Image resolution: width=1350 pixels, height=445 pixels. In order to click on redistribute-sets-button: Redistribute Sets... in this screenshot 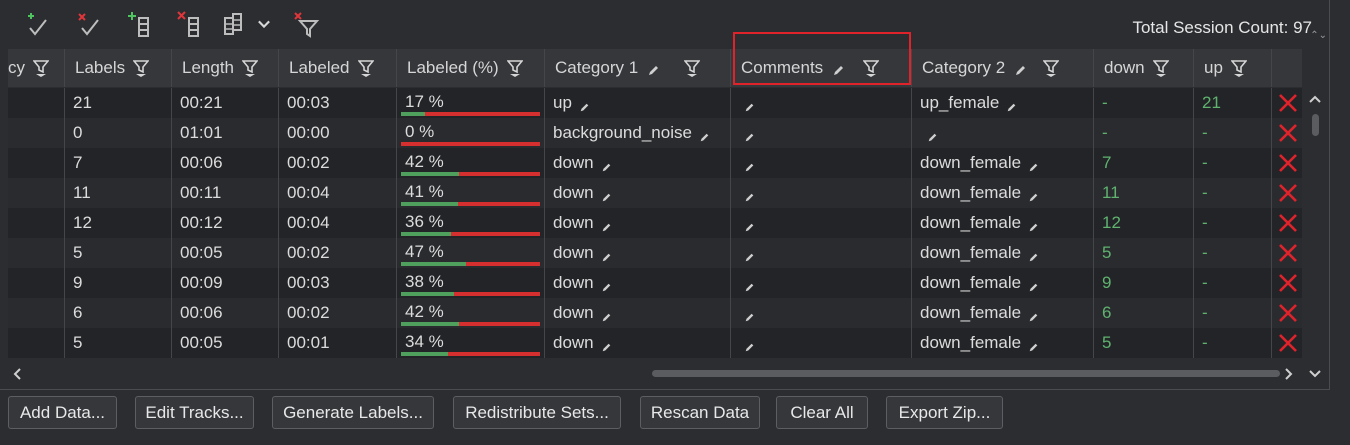, I will do `click(537, 412)`.